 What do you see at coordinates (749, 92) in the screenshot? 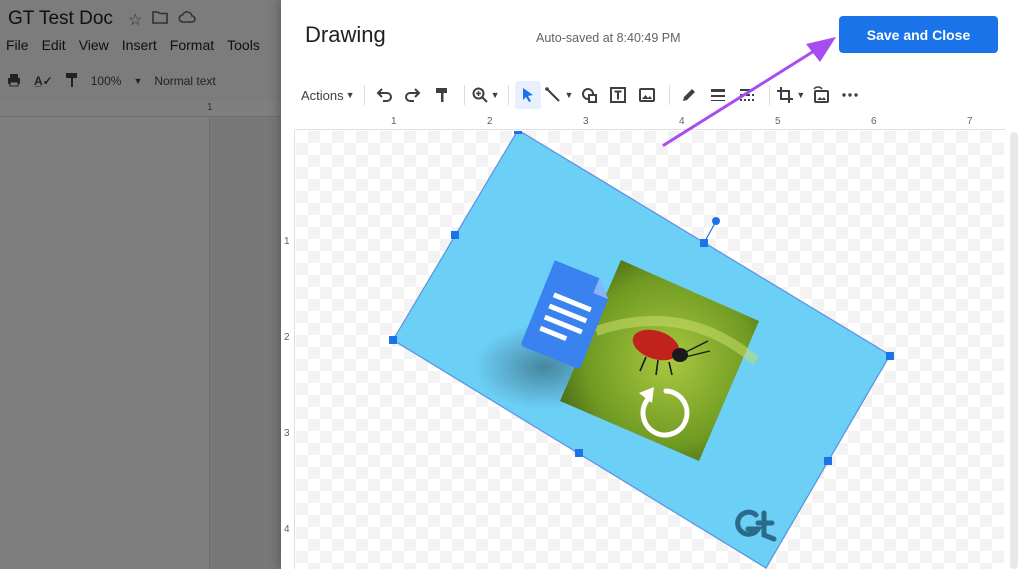
I see `annotation-arrow` at bounding box center [749, 92].